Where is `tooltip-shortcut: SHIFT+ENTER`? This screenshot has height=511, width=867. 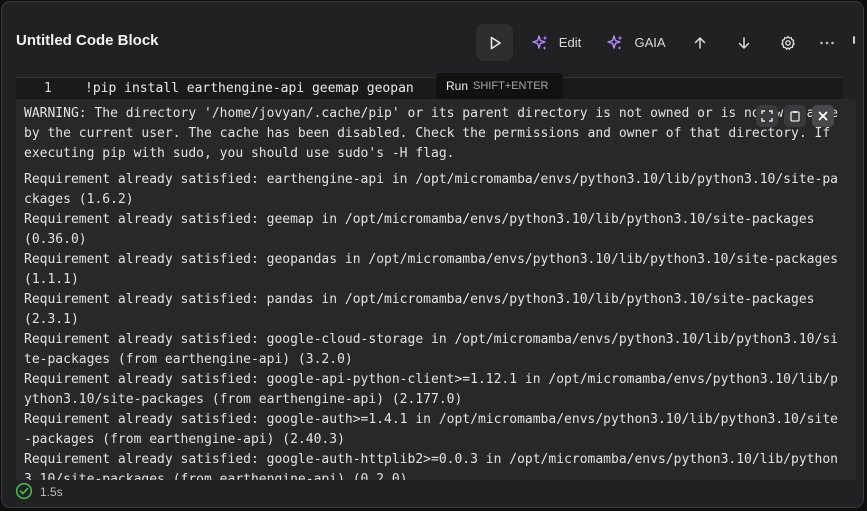
tooltip-shortcut: SHIFT+ENTER is located at coordinates (511, 86).